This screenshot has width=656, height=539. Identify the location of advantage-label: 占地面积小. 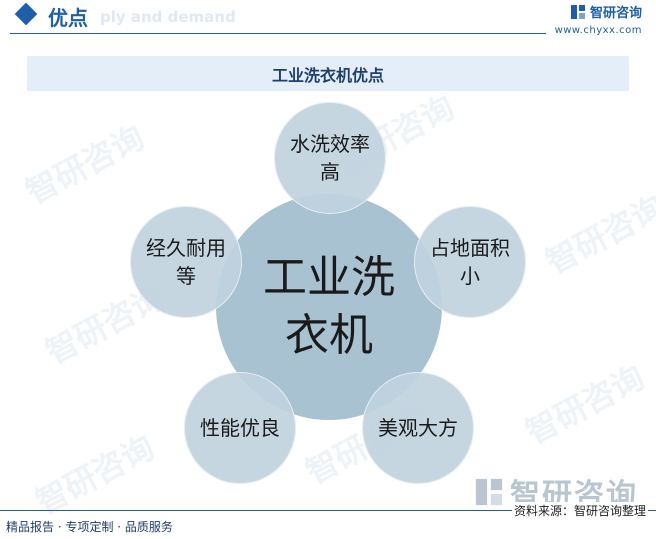
(470, 262).